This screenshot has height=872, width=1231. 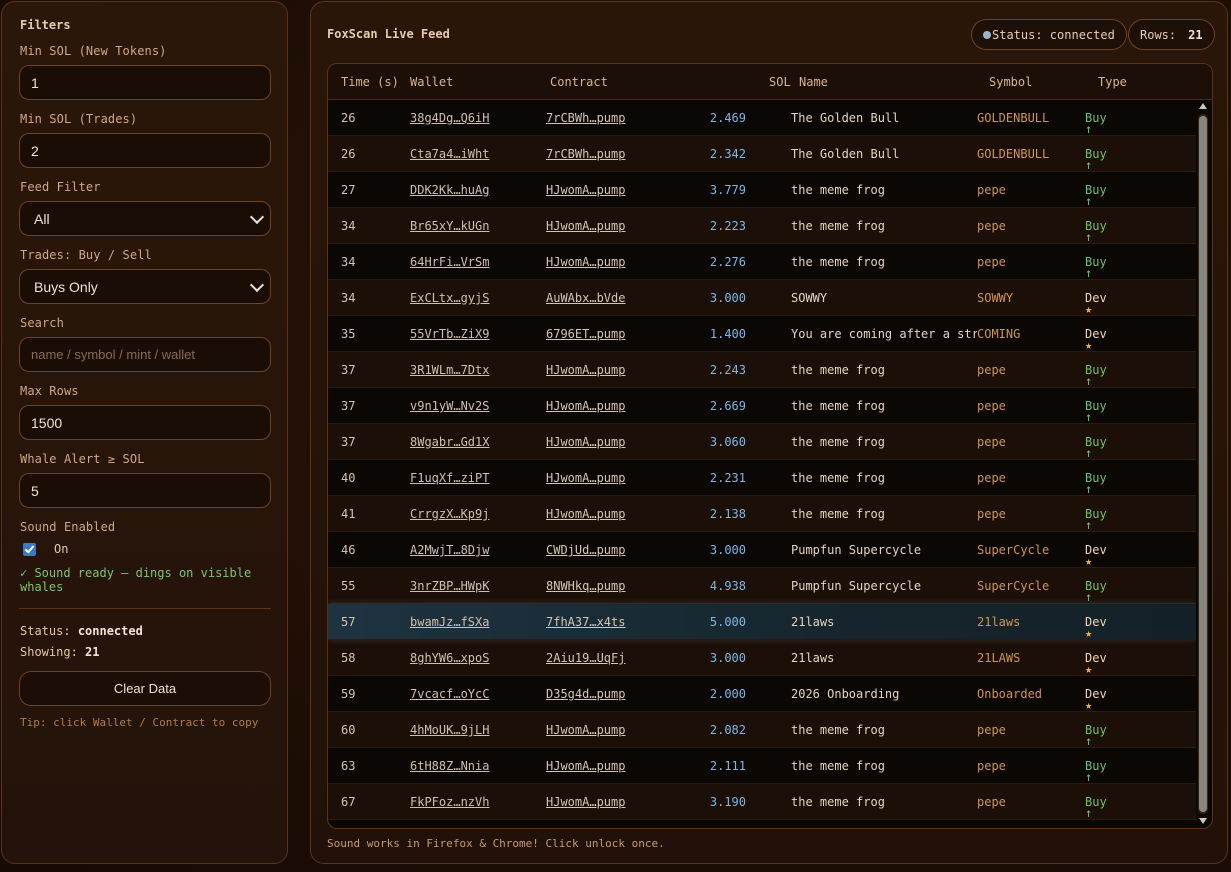 What do you see at coordinates (449, 586) in the screenshot?
I see `cell-wallet-link: 3nrZBP…HWpK` at bounding box center [449, 586].